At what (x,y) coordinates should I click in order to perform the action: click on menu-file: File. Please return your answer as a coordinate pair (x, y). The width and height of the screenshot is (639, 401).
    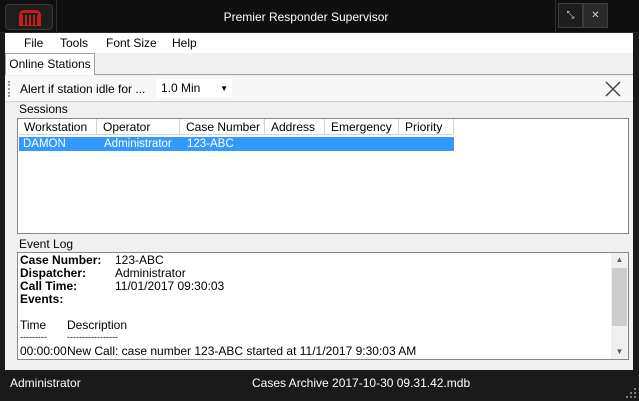
    Looking at the image, I should click on (33, 43).